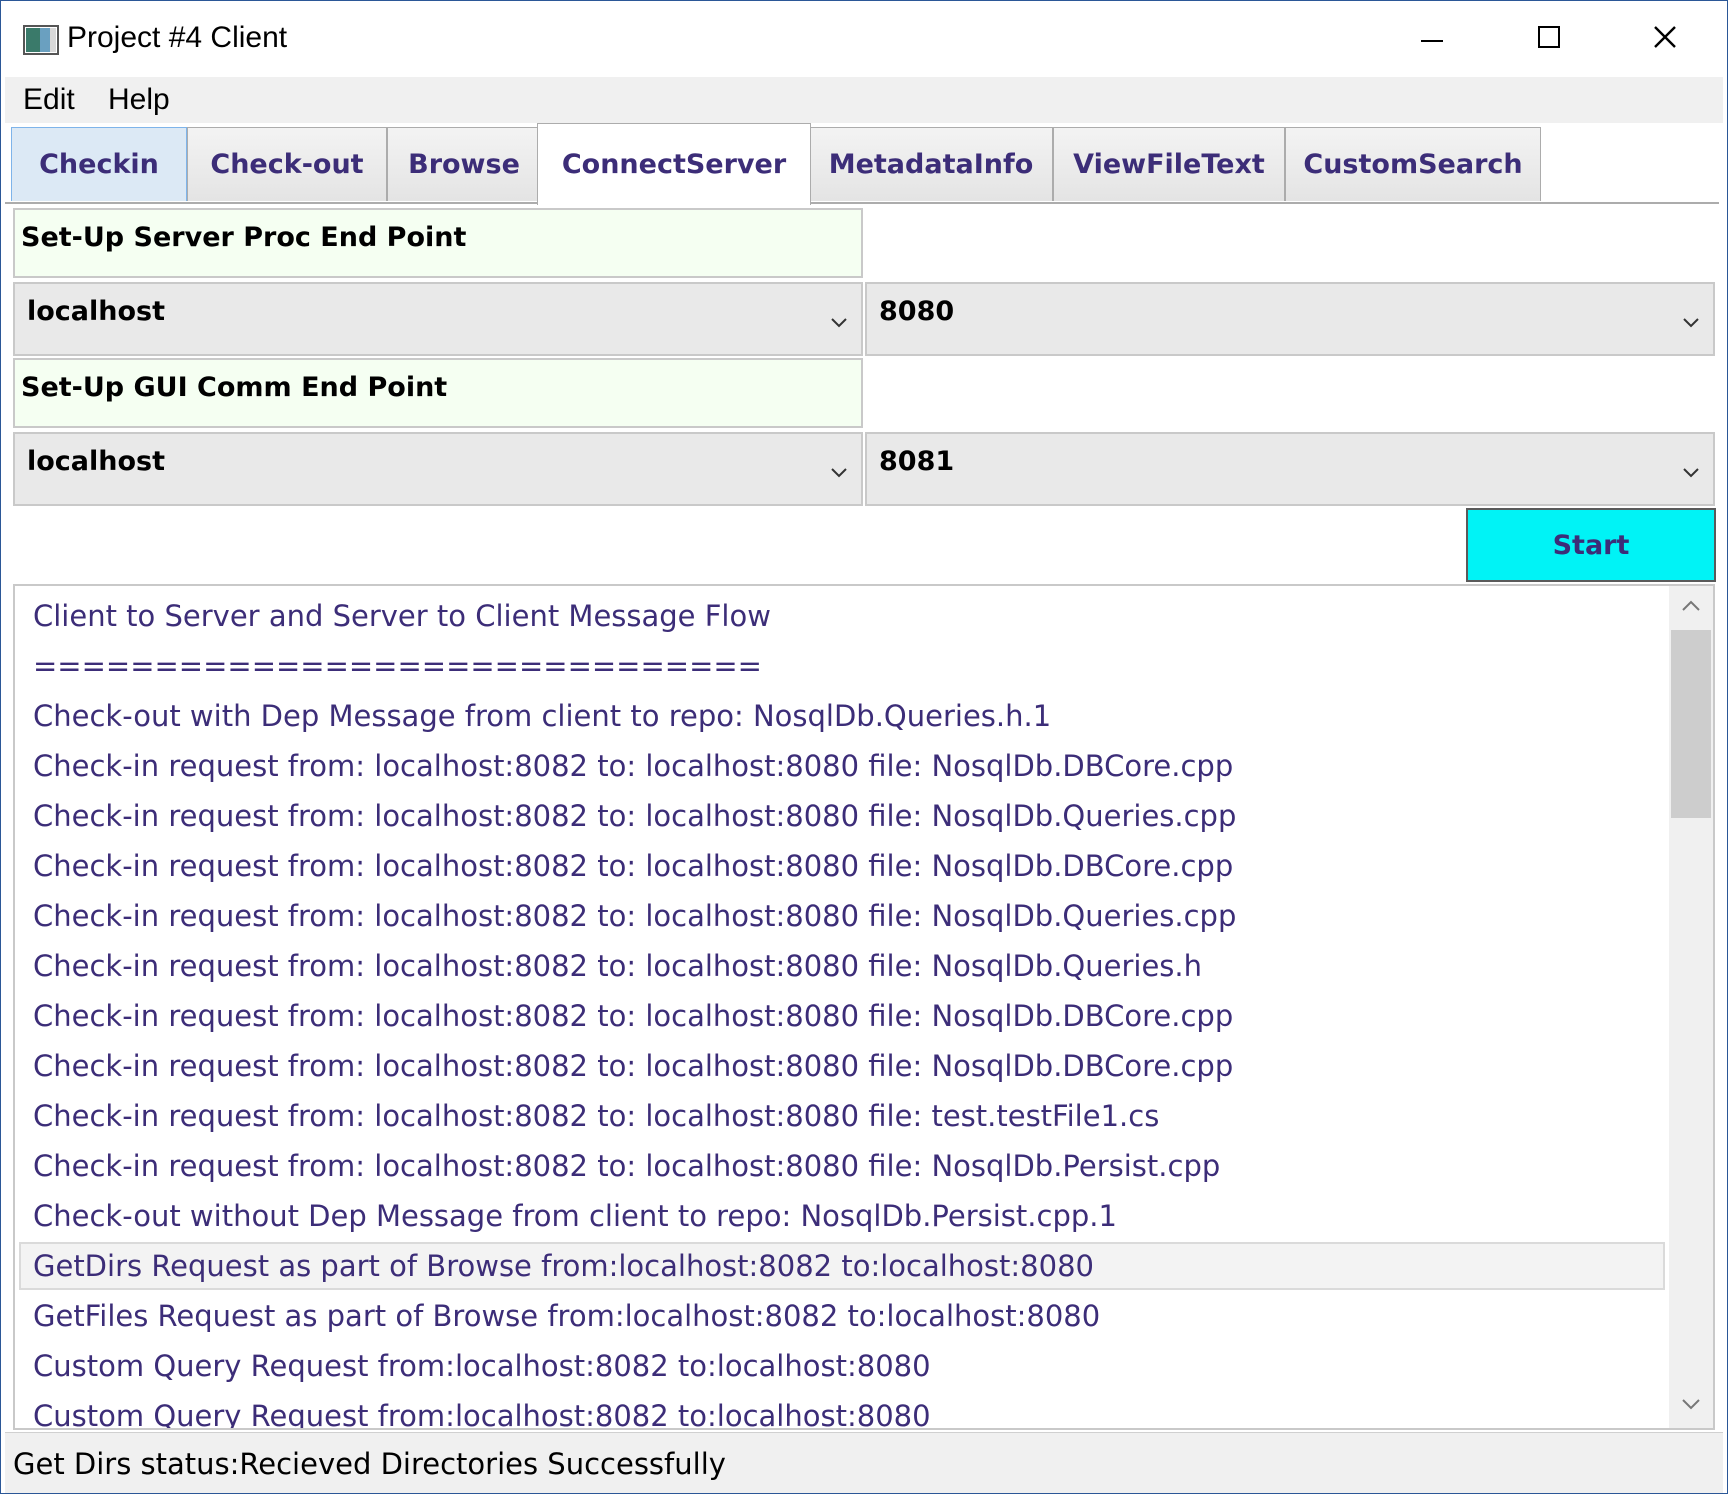 Image resolution: width=1728 pixels, height=1494 pixels. Describe the element at coordinates (177, 37) in the screenshot. I see `window-title: Project #4 Client` at that location.